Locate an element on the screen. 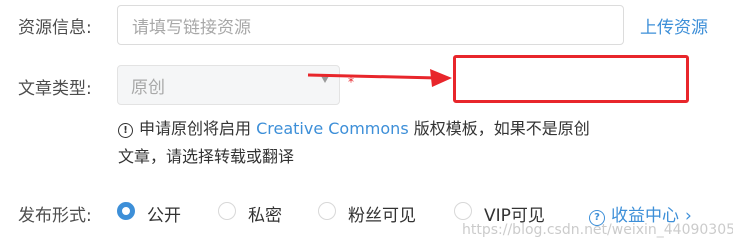  info-icon: ! is located at coordinates (125, 130).